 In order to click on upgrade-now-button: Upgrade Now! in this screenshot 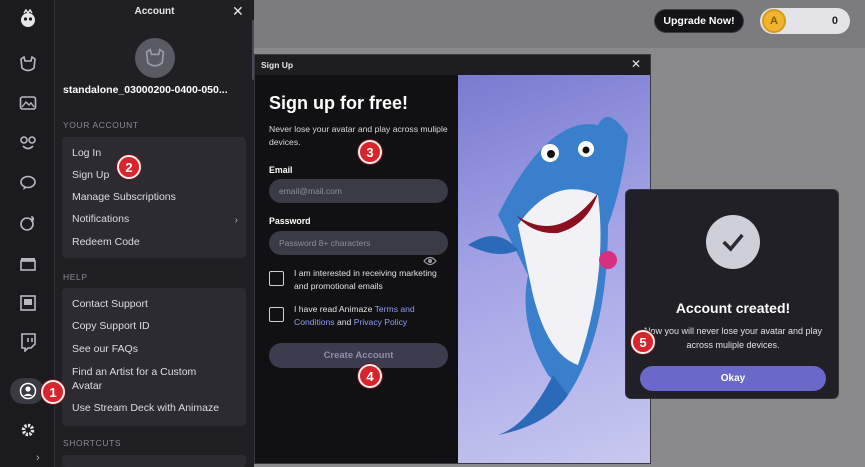, I will do `click(699, 21)`.